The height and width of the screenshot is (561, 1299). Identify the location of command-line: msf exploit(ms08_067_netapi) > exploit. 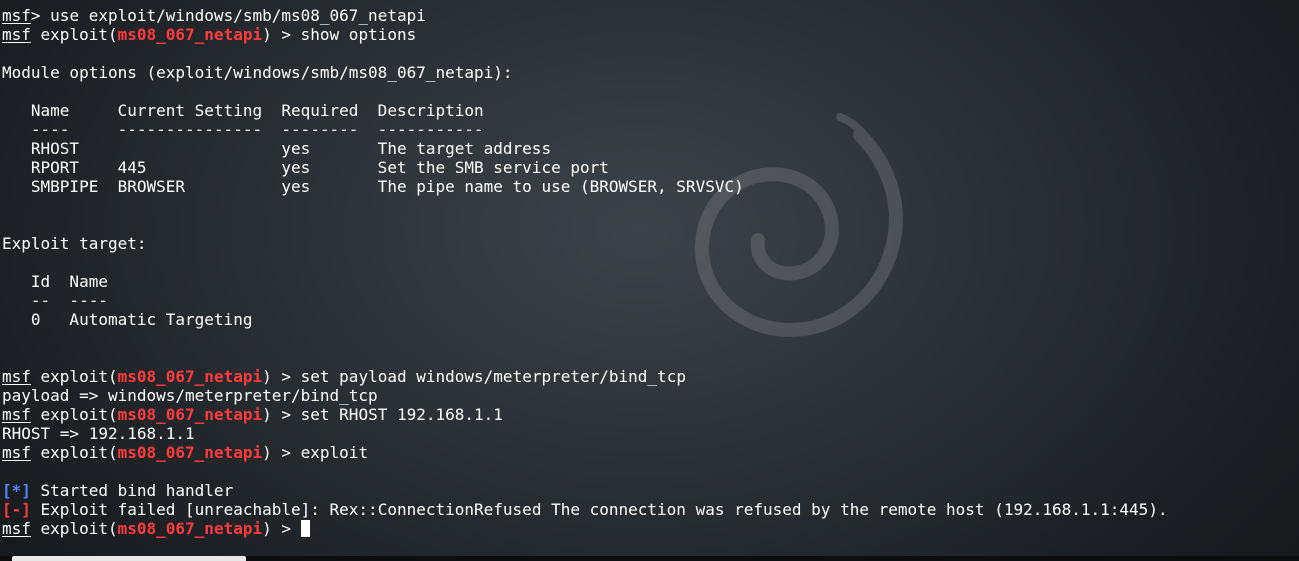
(585, 452).